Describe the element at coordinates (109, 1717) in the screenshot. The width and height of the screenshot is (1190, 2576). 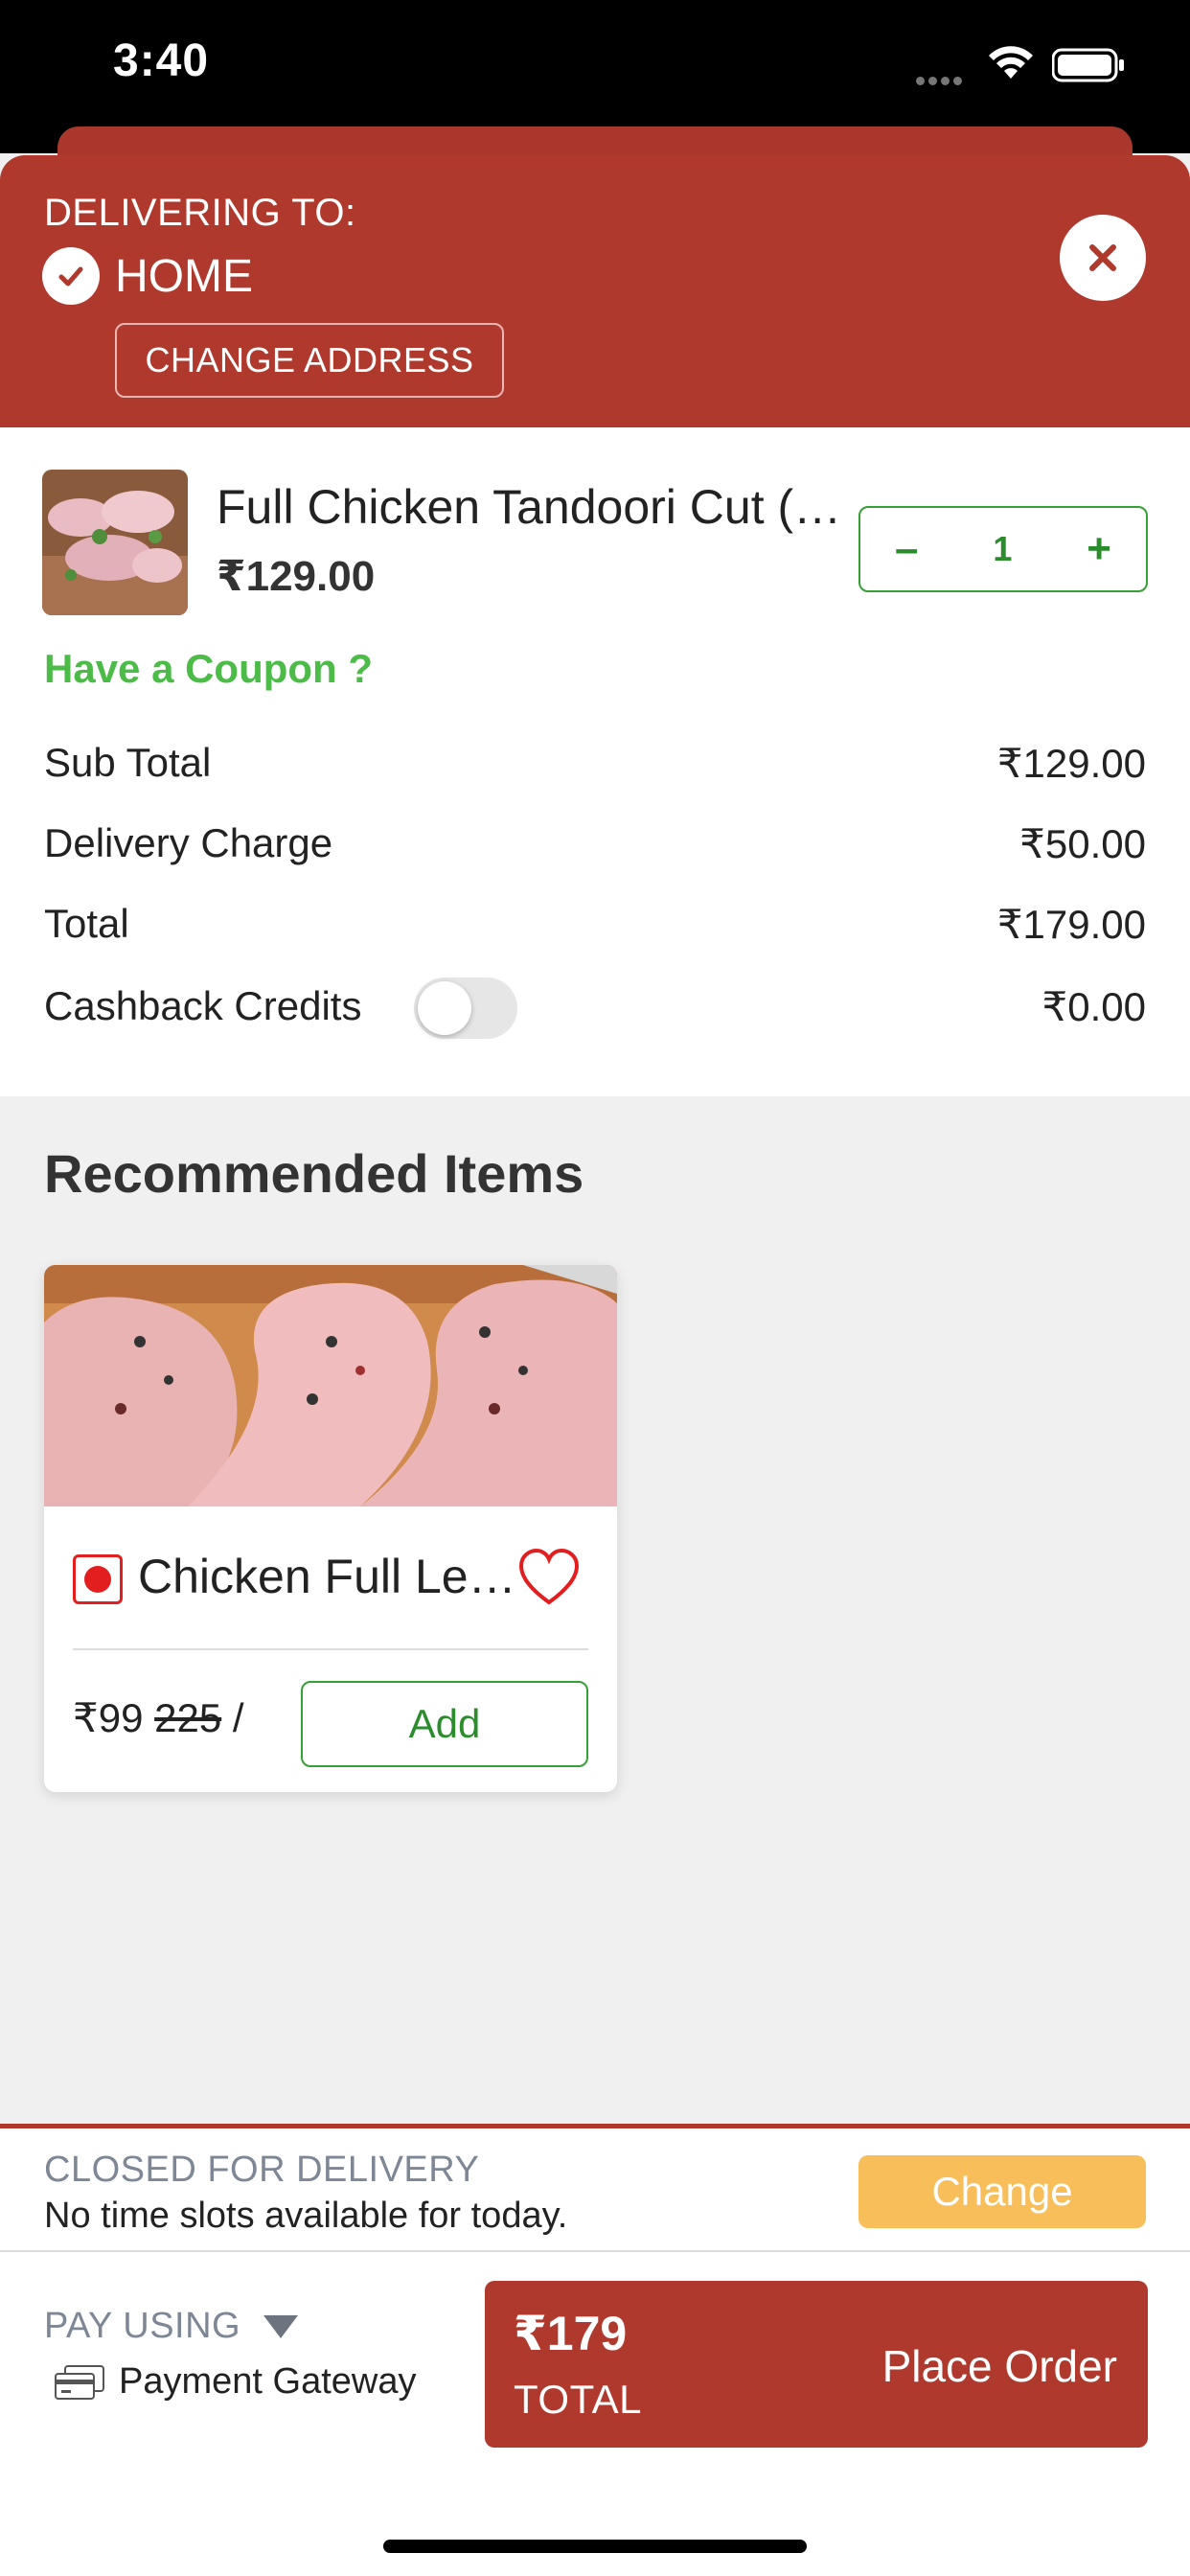
I see `price-value: ₹99` at that location.